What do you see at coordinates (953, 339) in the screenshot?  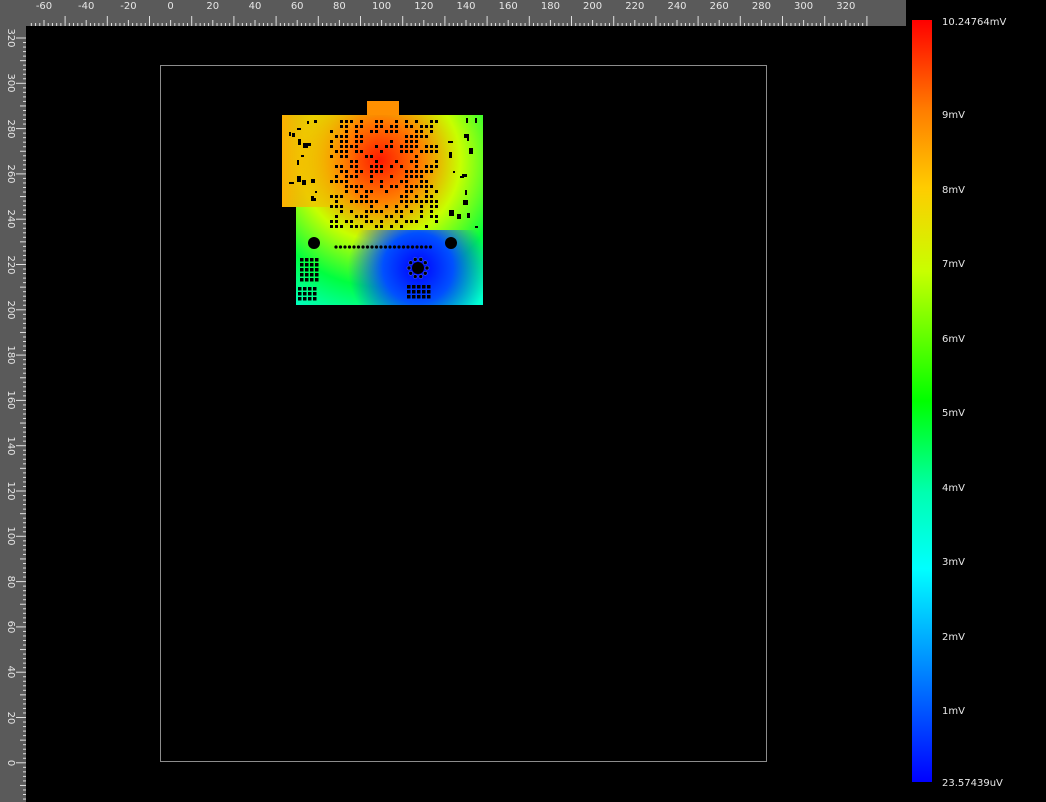 I see `colorbar-tick: 6mV` at bounding box center [953, 339].